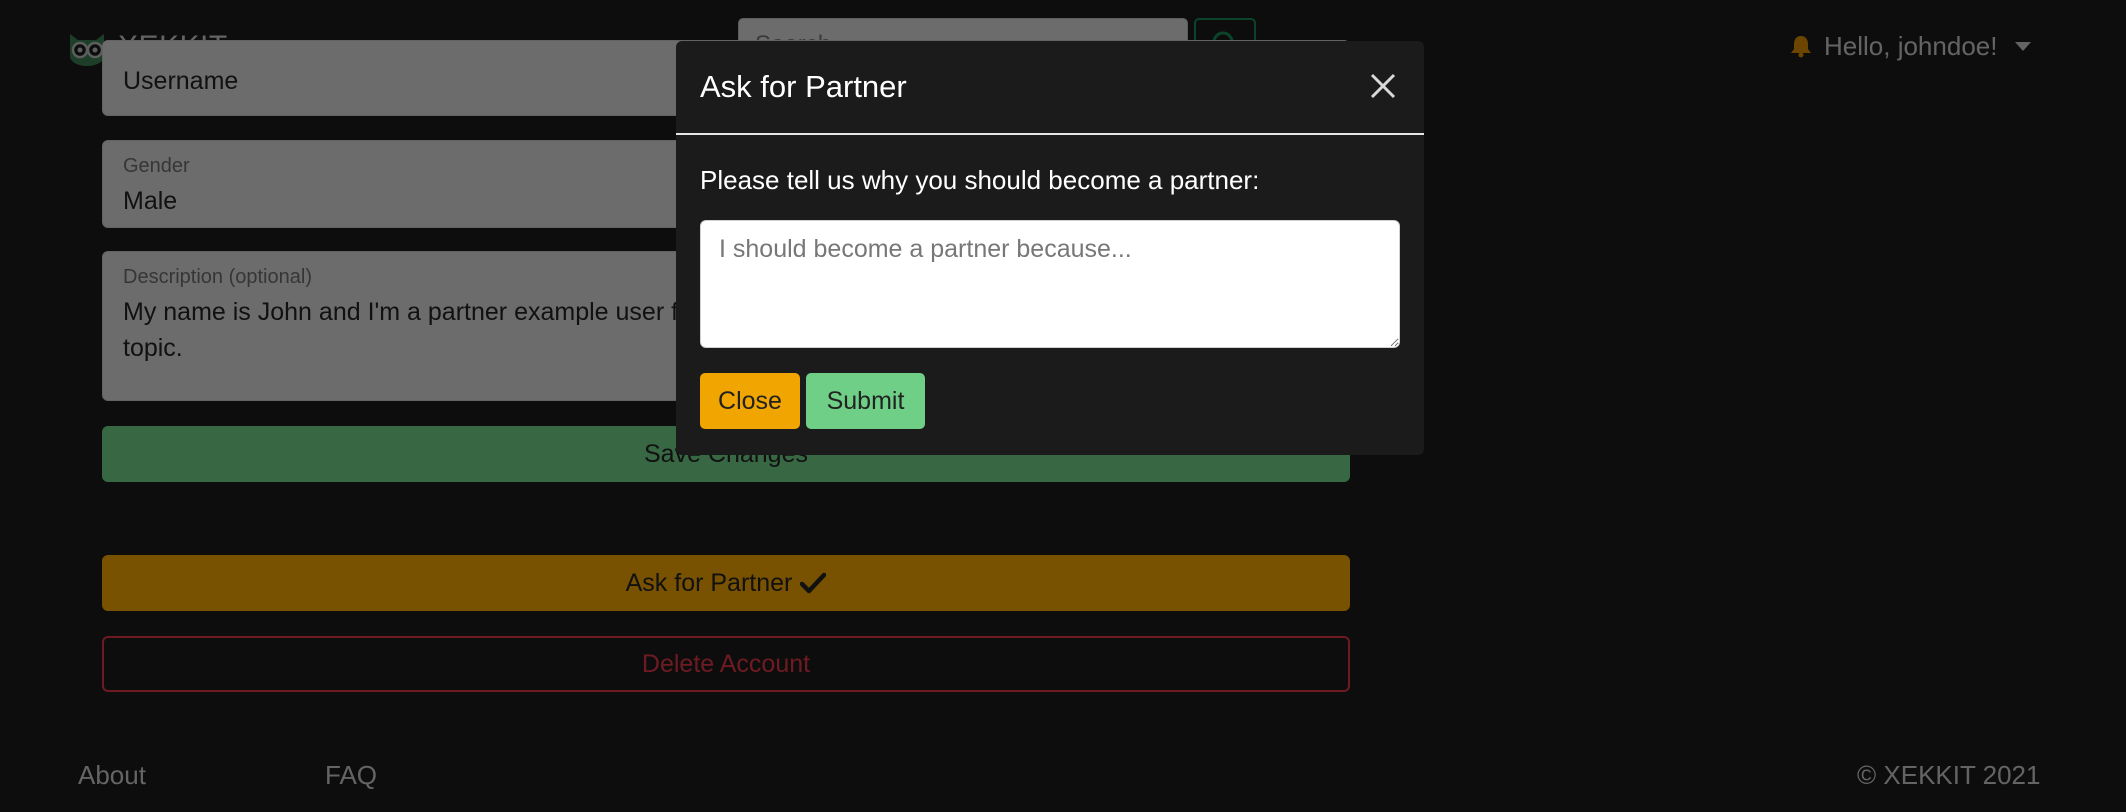 The height and width of the screenshot is (812, 2126). I want to click on modal-submit-button: Submit, so click(865, 401).